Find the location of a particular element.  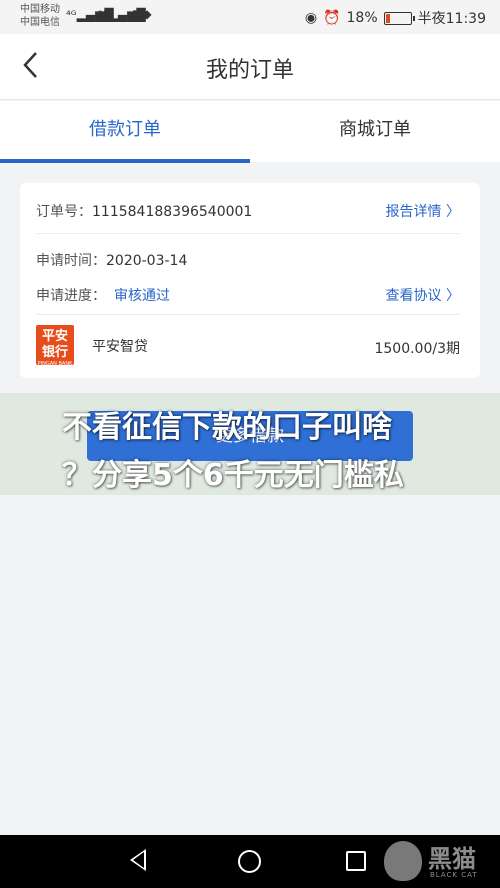

order-number: 111584188396540001 is located at coordinates (172, 212).